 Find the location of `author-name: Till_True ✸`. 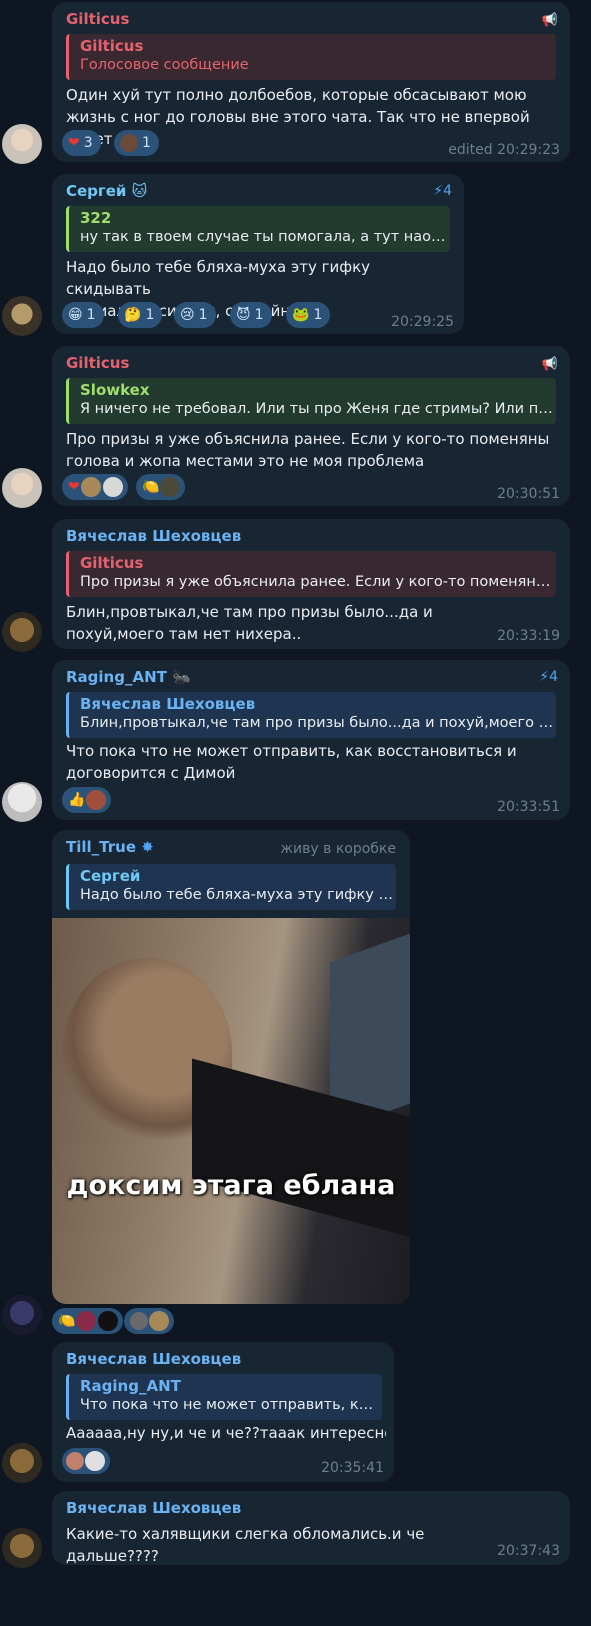

author-name: Till_True ✸ is located at coordinates (110, 847).